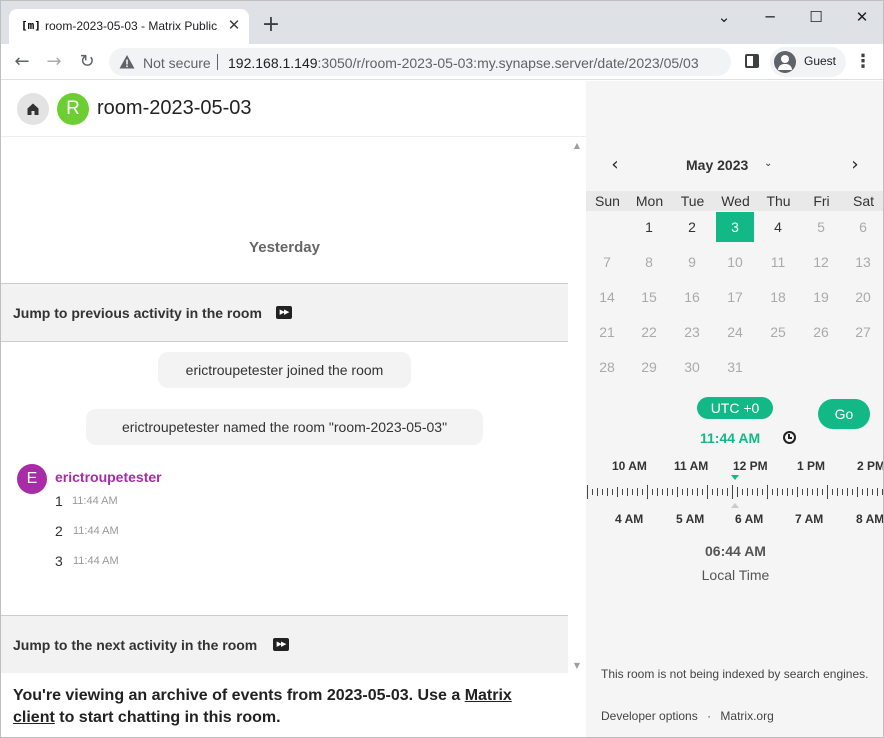 This screenshot has width=884, height=738. Describe the element at coordinates (855, 165) in the screenshot. I see `next-month-button: ›` at that location.